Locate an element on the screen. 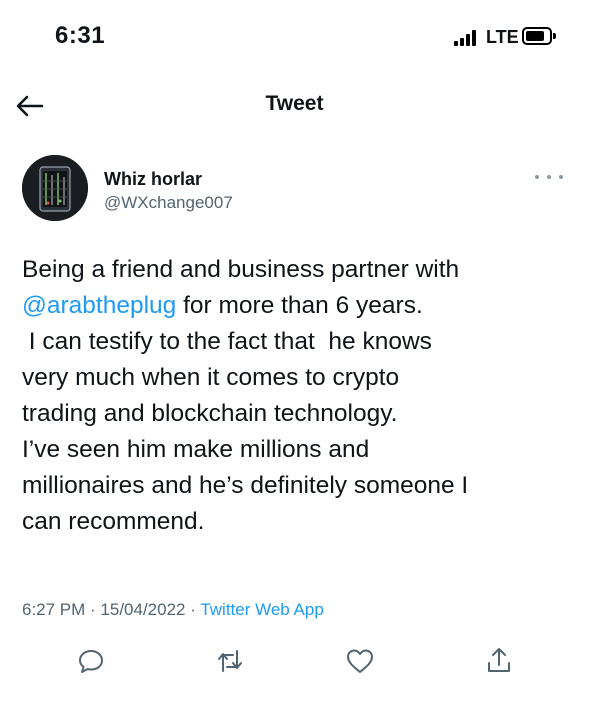 The width and height of the screenshot is (589, 716). retweet-icon is located at coordinates (230, 661).